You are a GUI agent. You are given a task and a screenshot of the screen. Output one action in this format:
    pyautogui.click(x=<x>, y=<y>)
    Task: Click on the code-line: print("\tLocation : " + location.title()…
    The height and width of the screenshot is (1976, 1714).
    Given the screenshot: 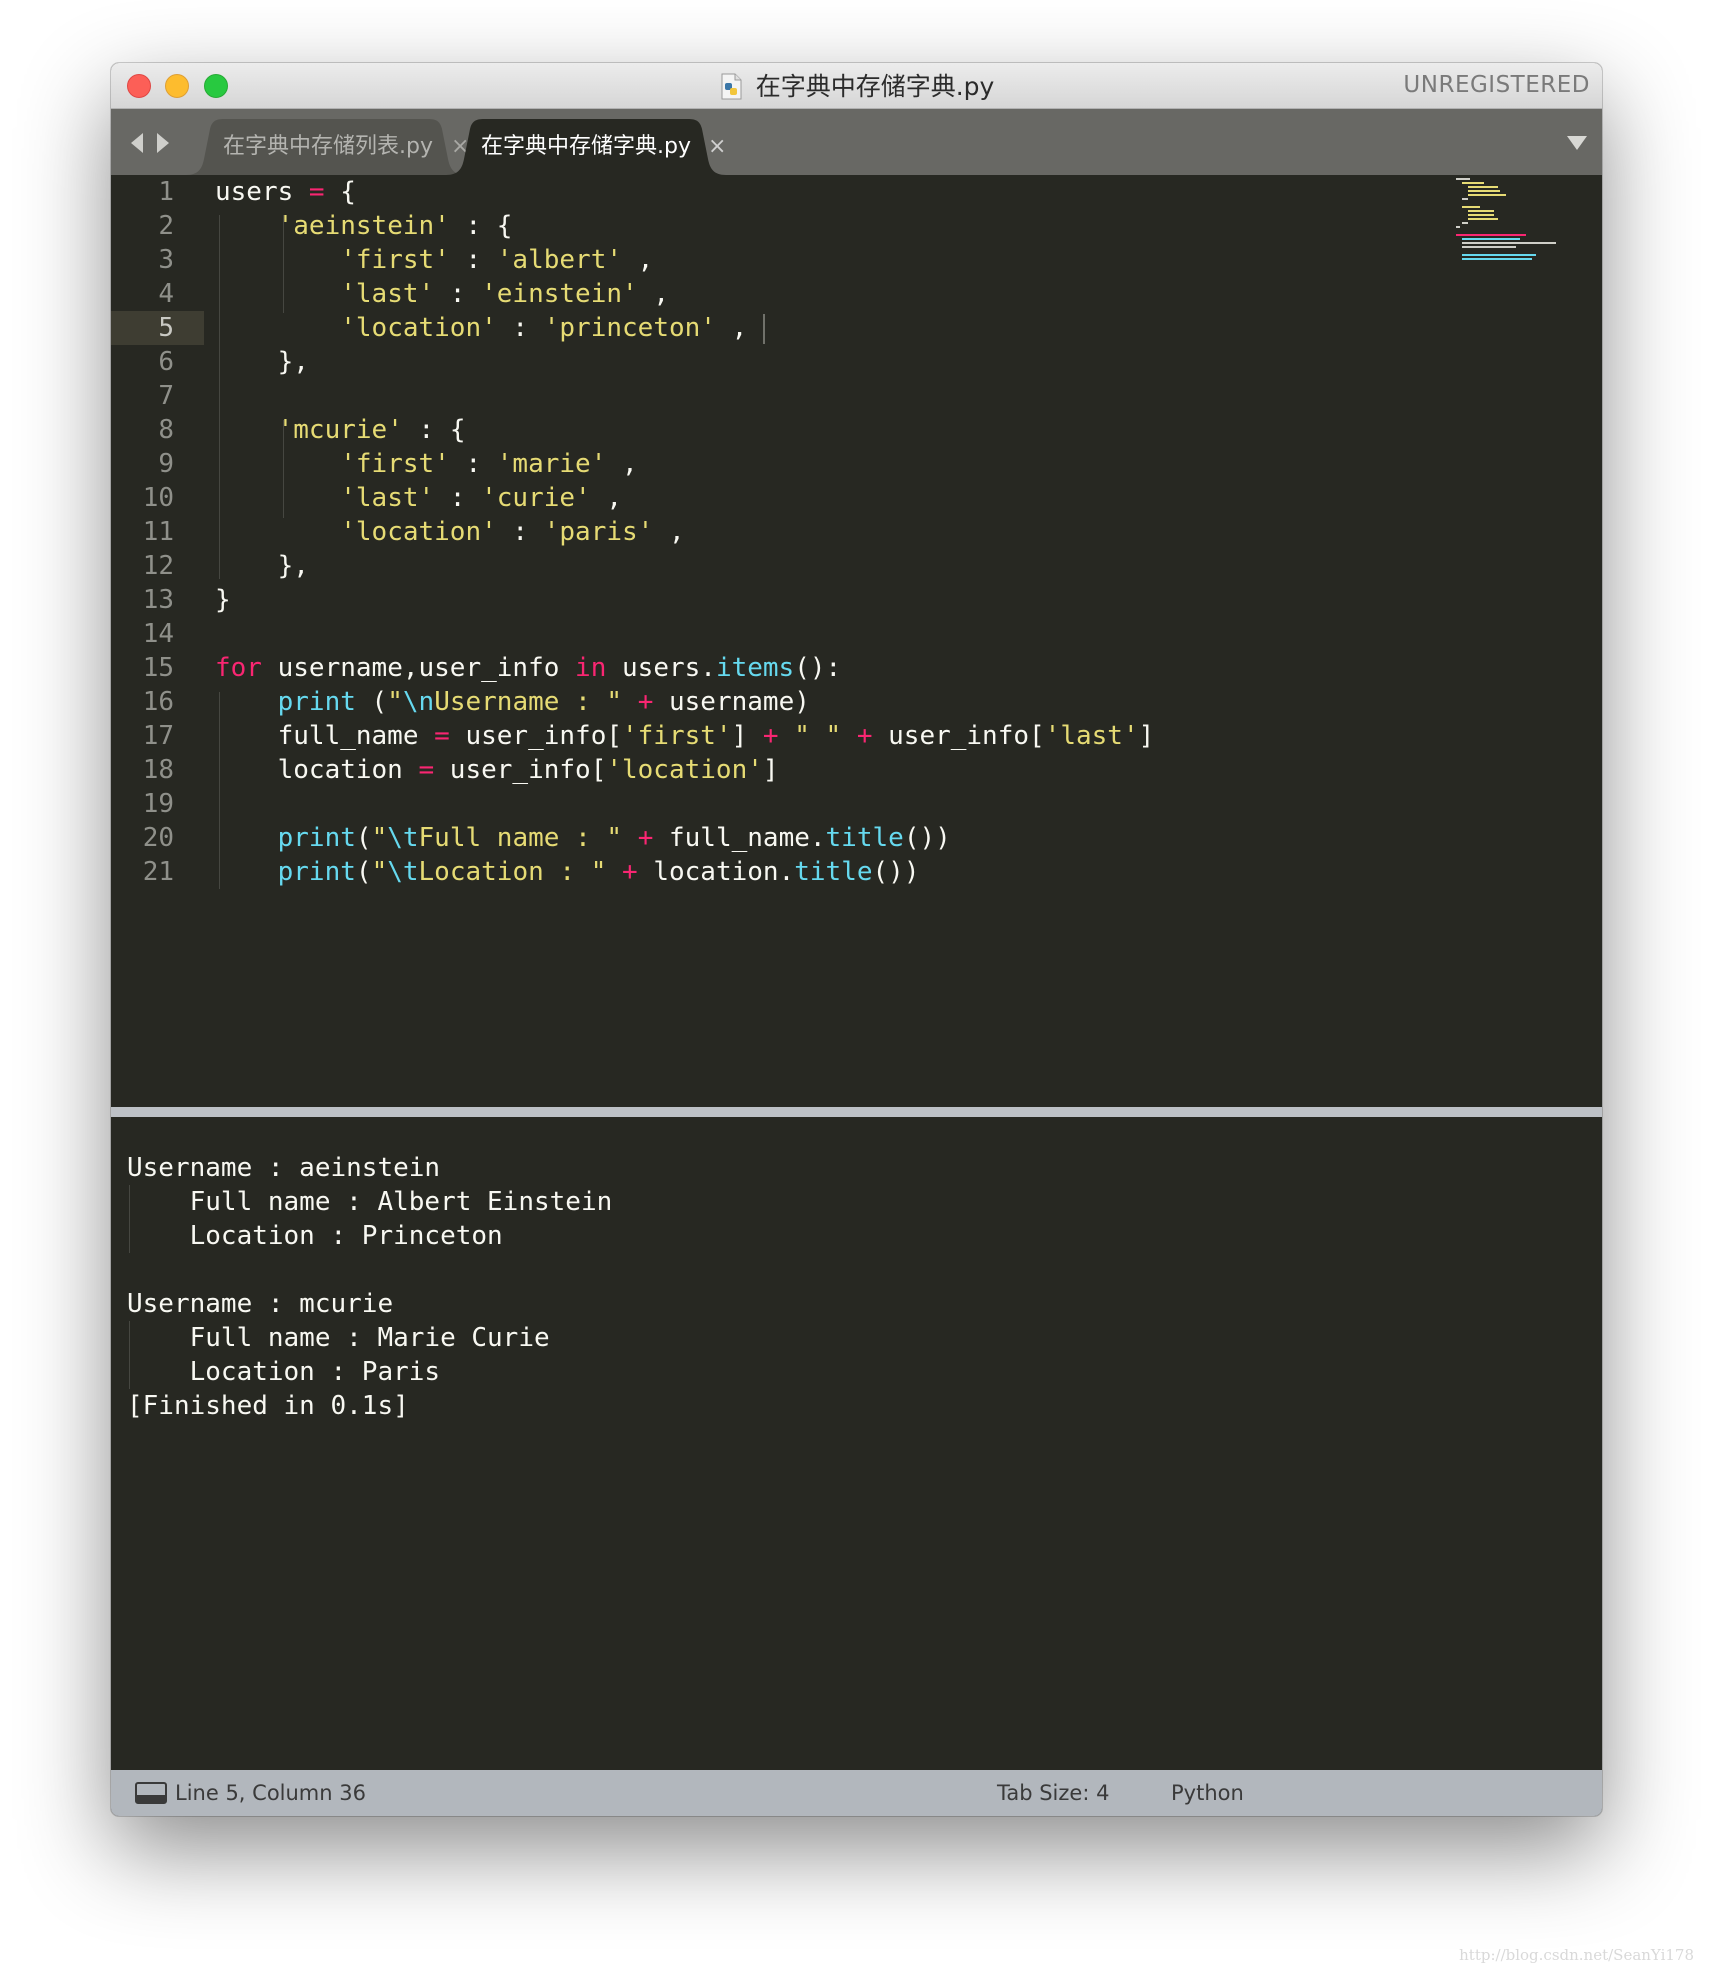 What is the action you would take?
    pyautogui.click(x=598, y=872)
    